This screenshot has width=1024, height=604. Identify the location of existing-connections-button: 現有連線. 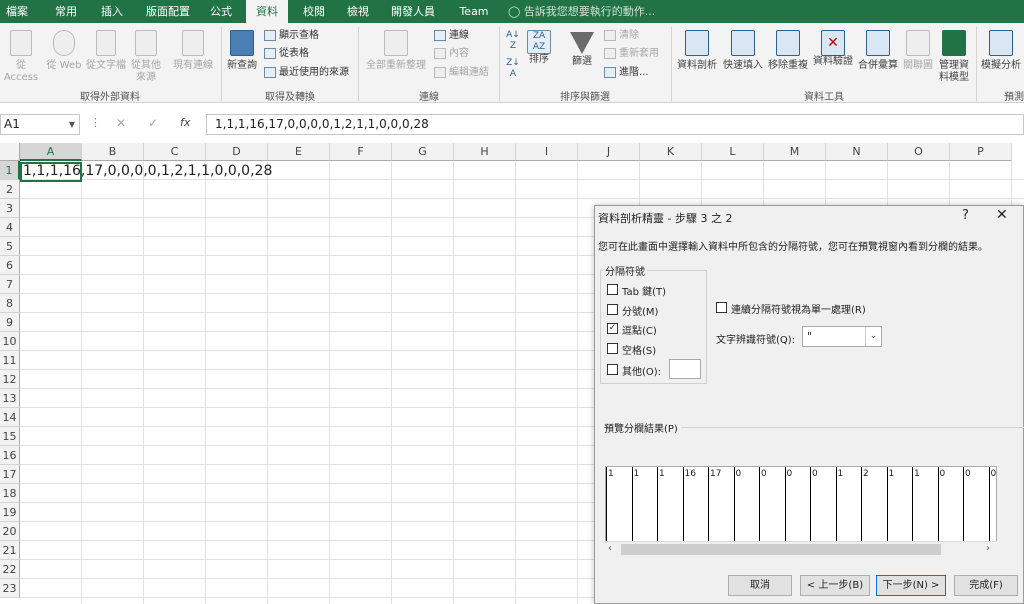
(193, 51).